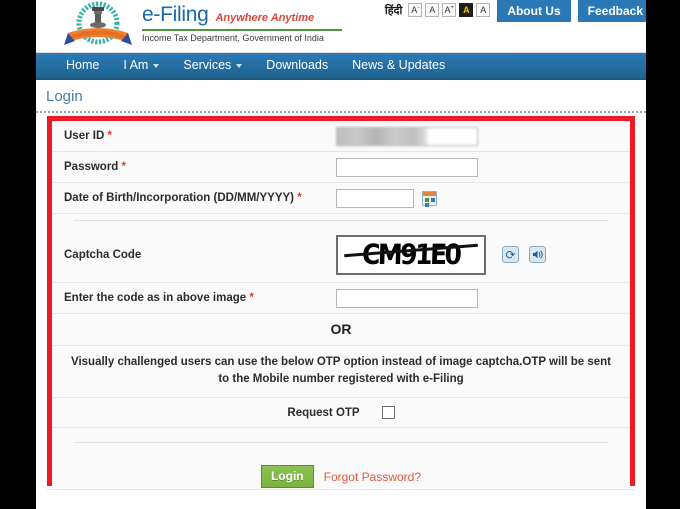  I want to click on page-title-area: Login, so click(341, 94).